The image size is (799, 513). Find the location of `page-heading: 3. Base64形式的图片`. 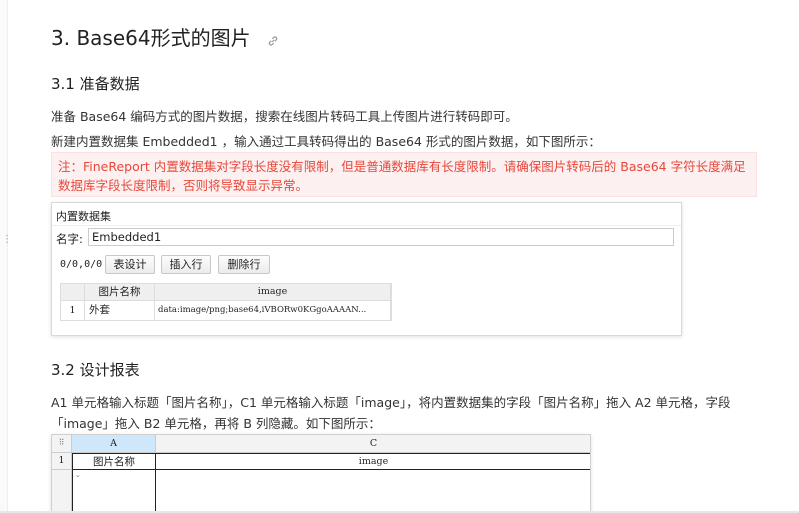

page-heading: 3. Base64形式的图片 is located at coordinates (165, 37).